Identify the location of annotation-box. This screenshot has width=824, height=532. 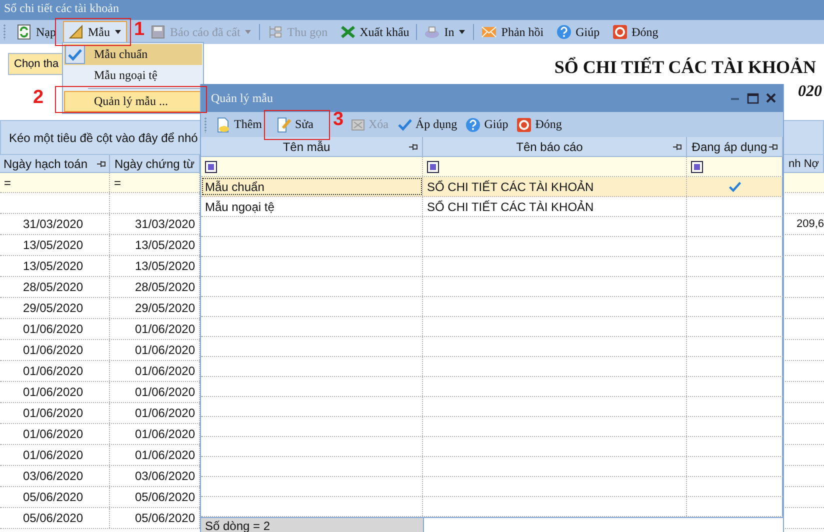
(297, 125).